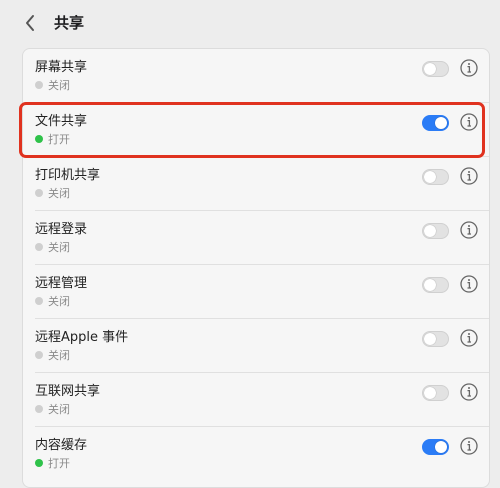 The width and height of the screenshot is (500, 488). What do you see at coordinates (69, 23) in the screenshot?
I see `page-title: 共享` at bounding box center [69, 23].